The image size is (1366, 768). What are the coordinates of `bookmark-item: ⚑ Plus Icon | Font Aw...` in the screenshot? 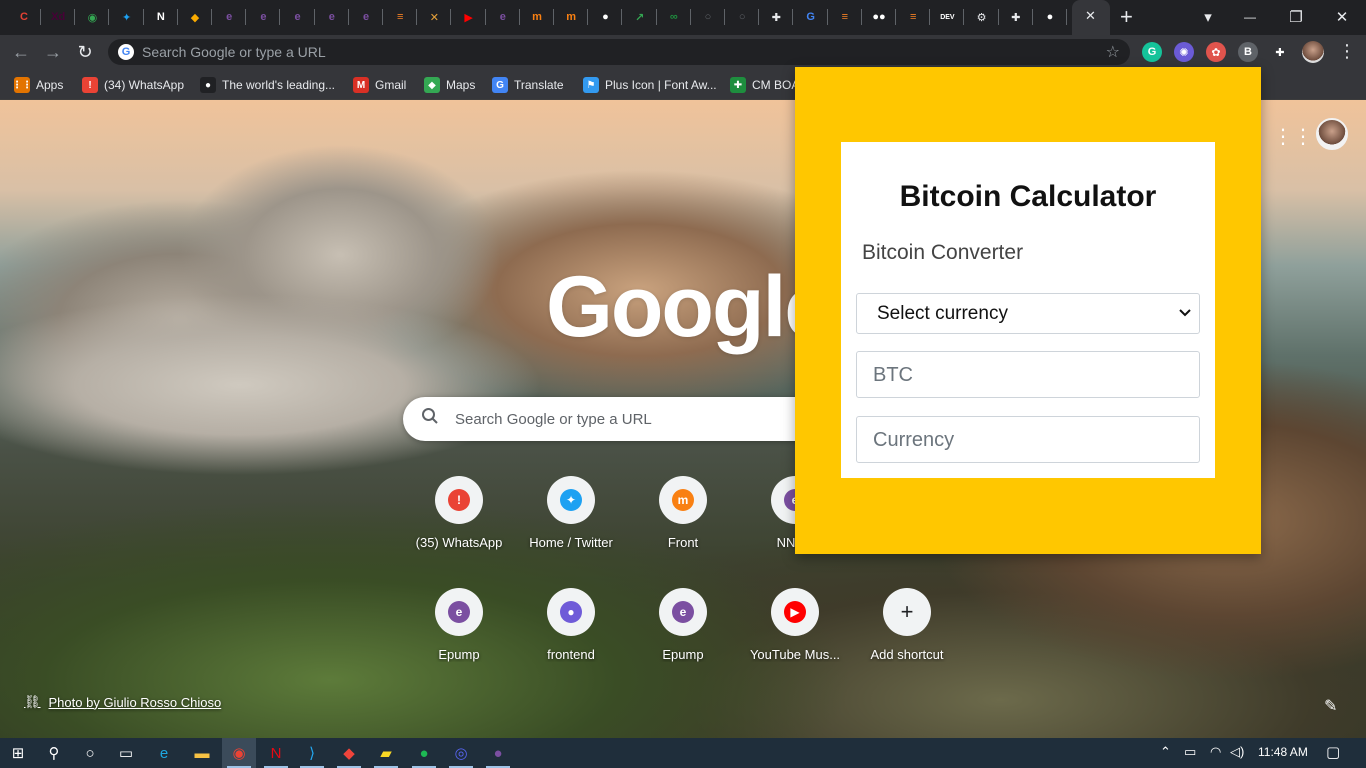 It's located at (650, 85).